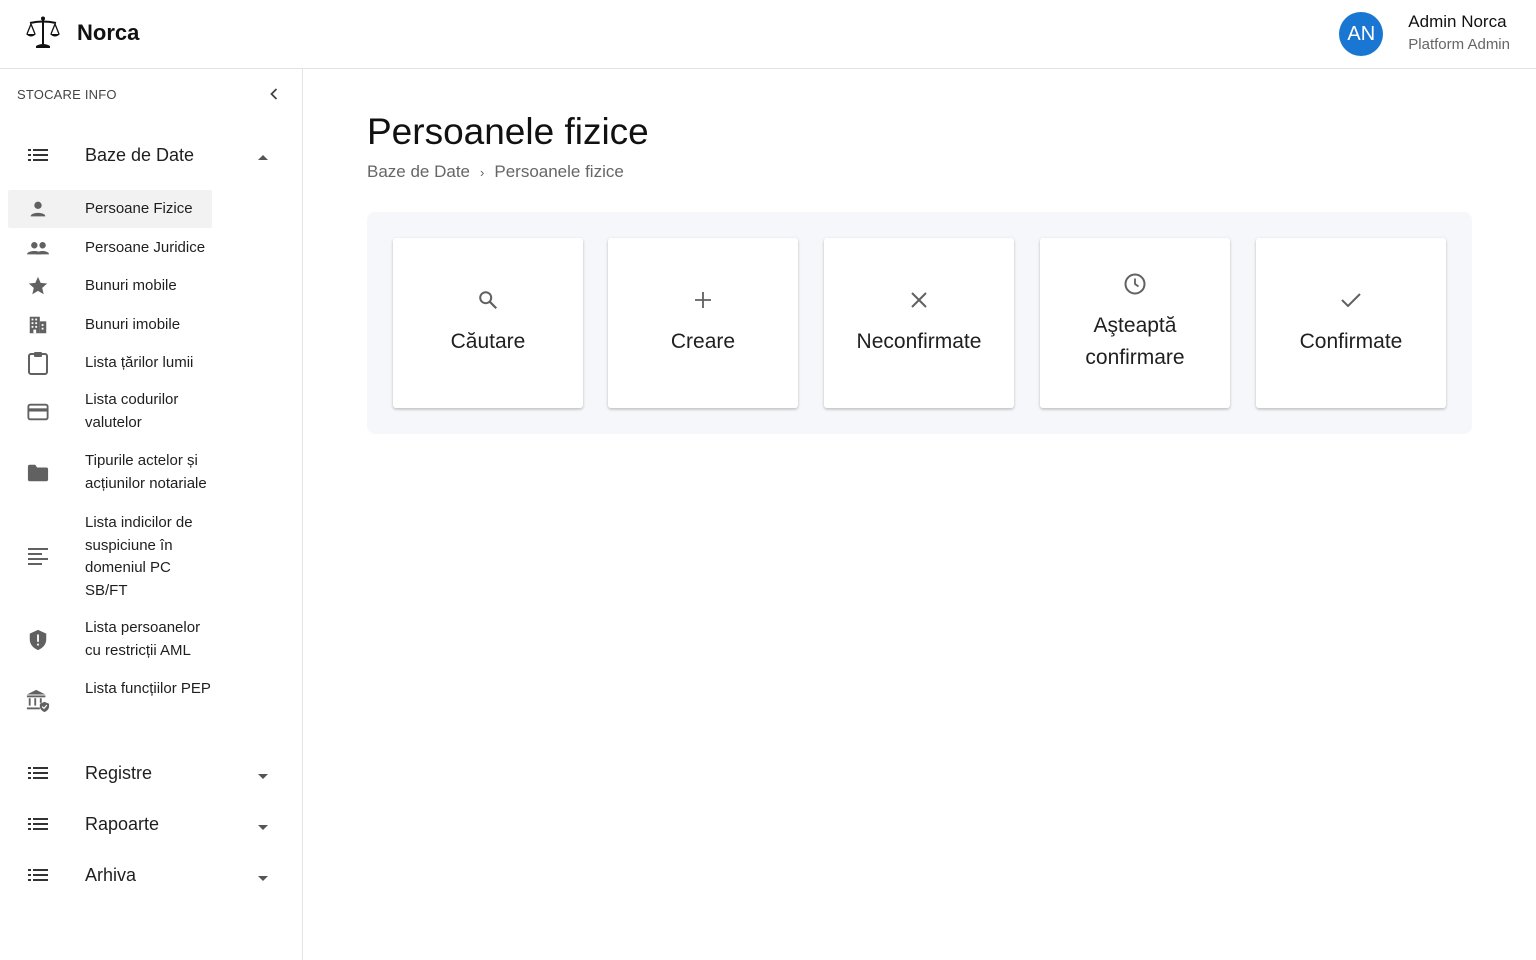 The image size is (1536, 960). Describe the element at coordinates (1361, 34) in the screenshot. I see `avatar: AN` at that location.